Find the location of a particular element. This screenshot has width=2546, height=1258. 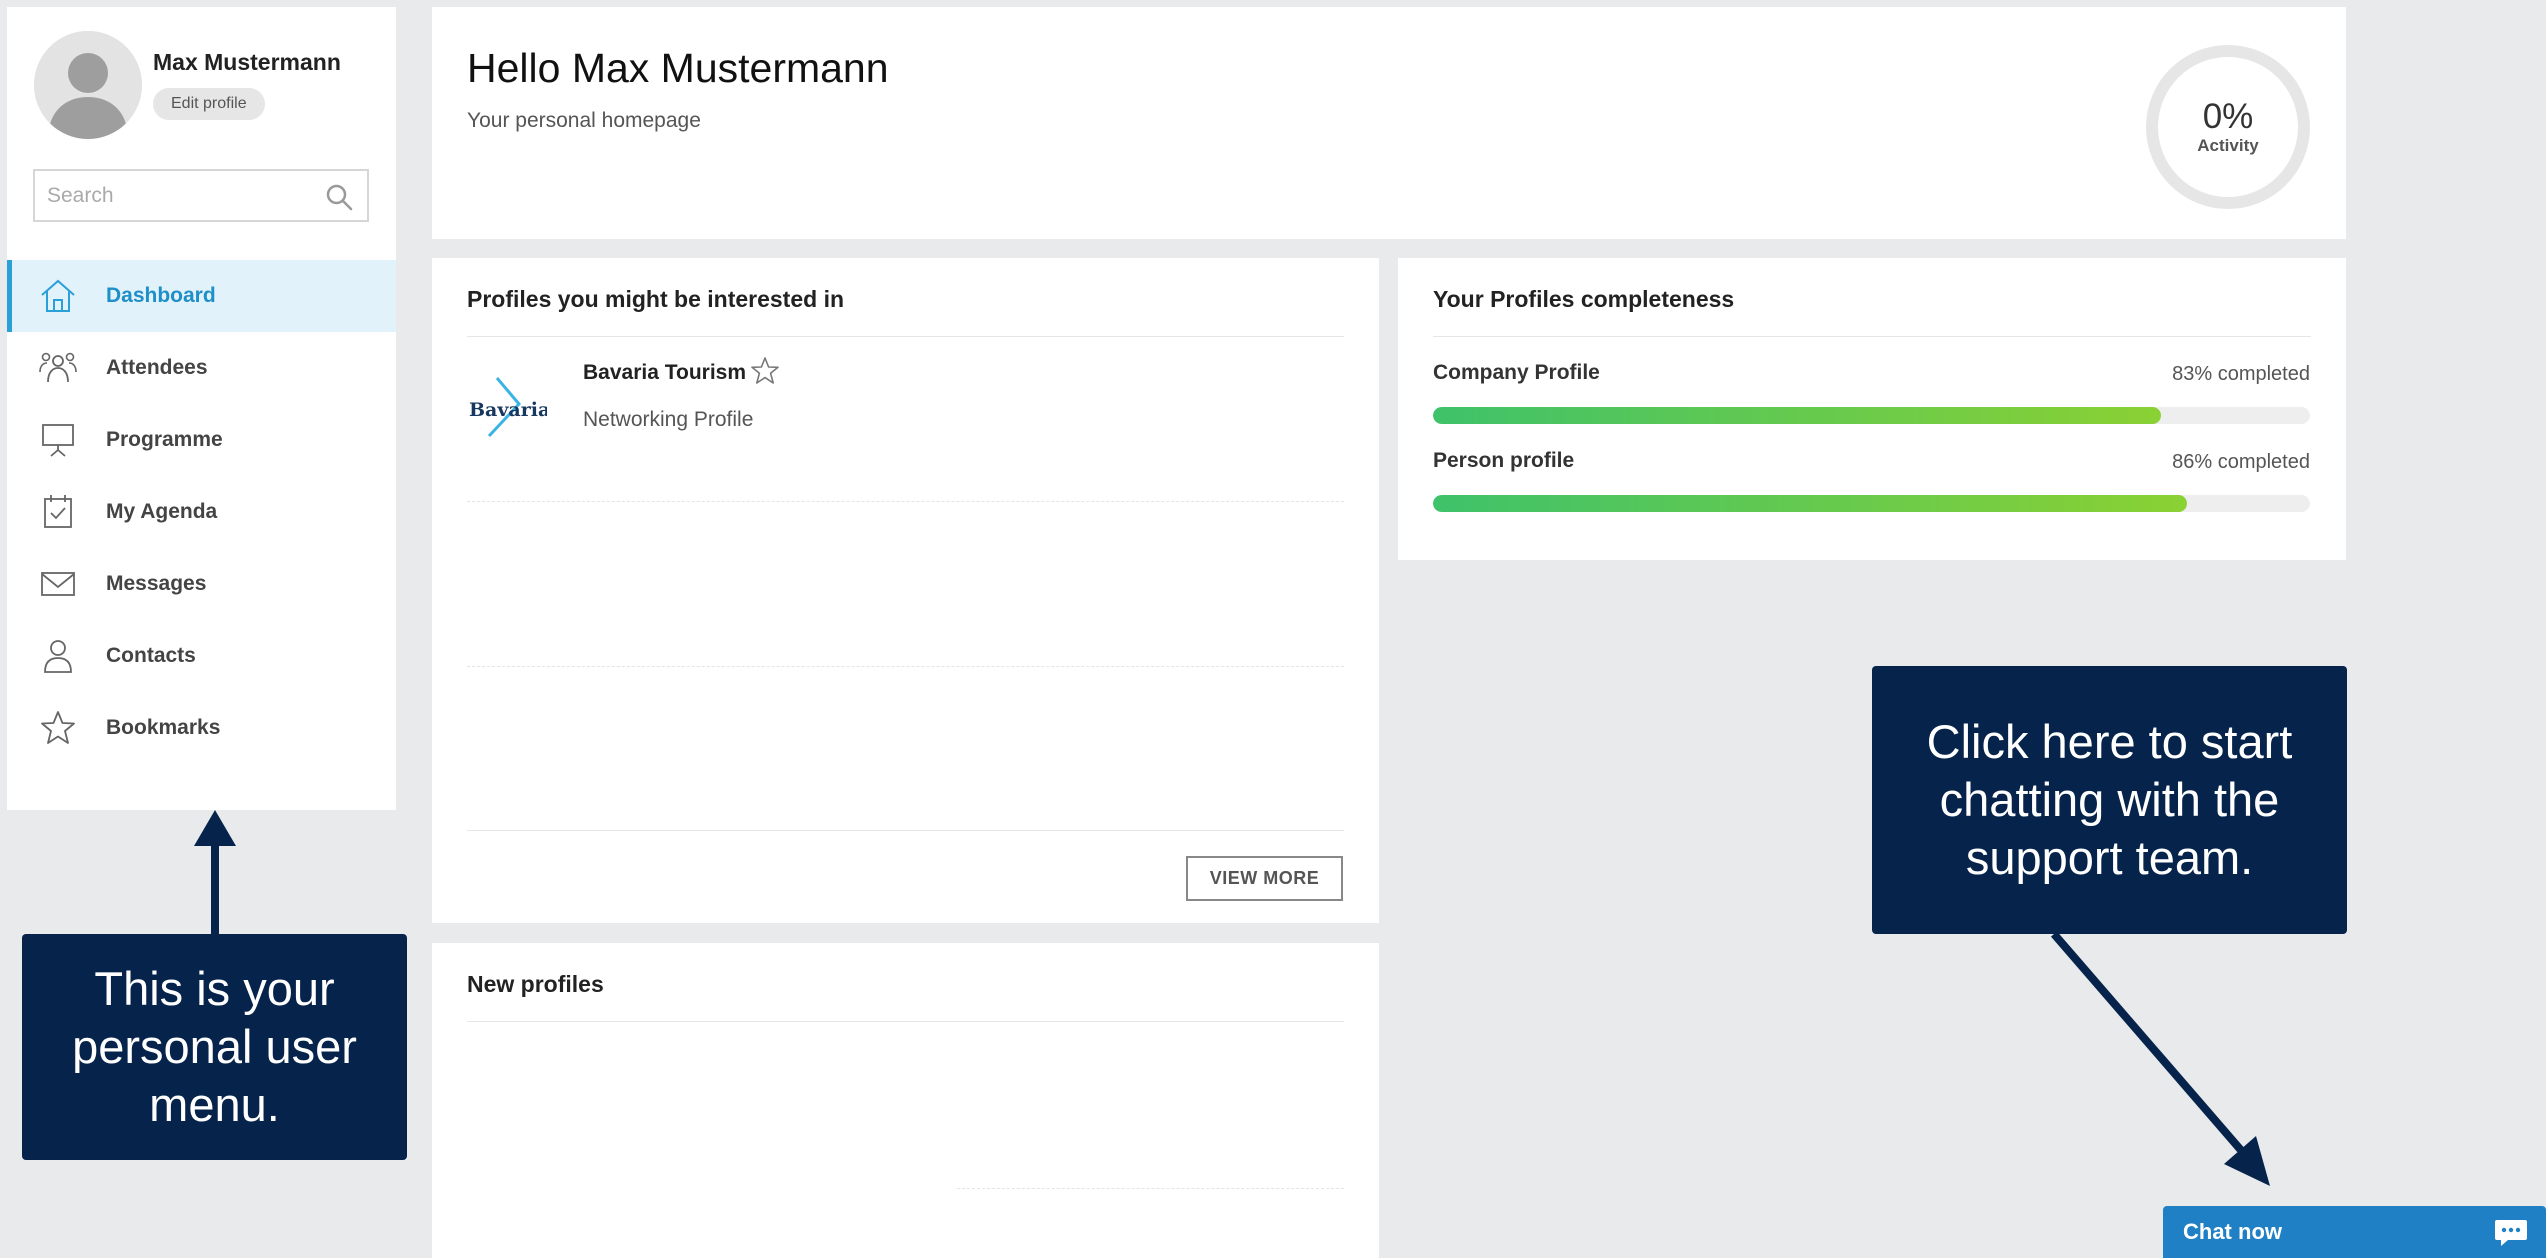

avatar-person-icon is located at coordinates (88, 85).